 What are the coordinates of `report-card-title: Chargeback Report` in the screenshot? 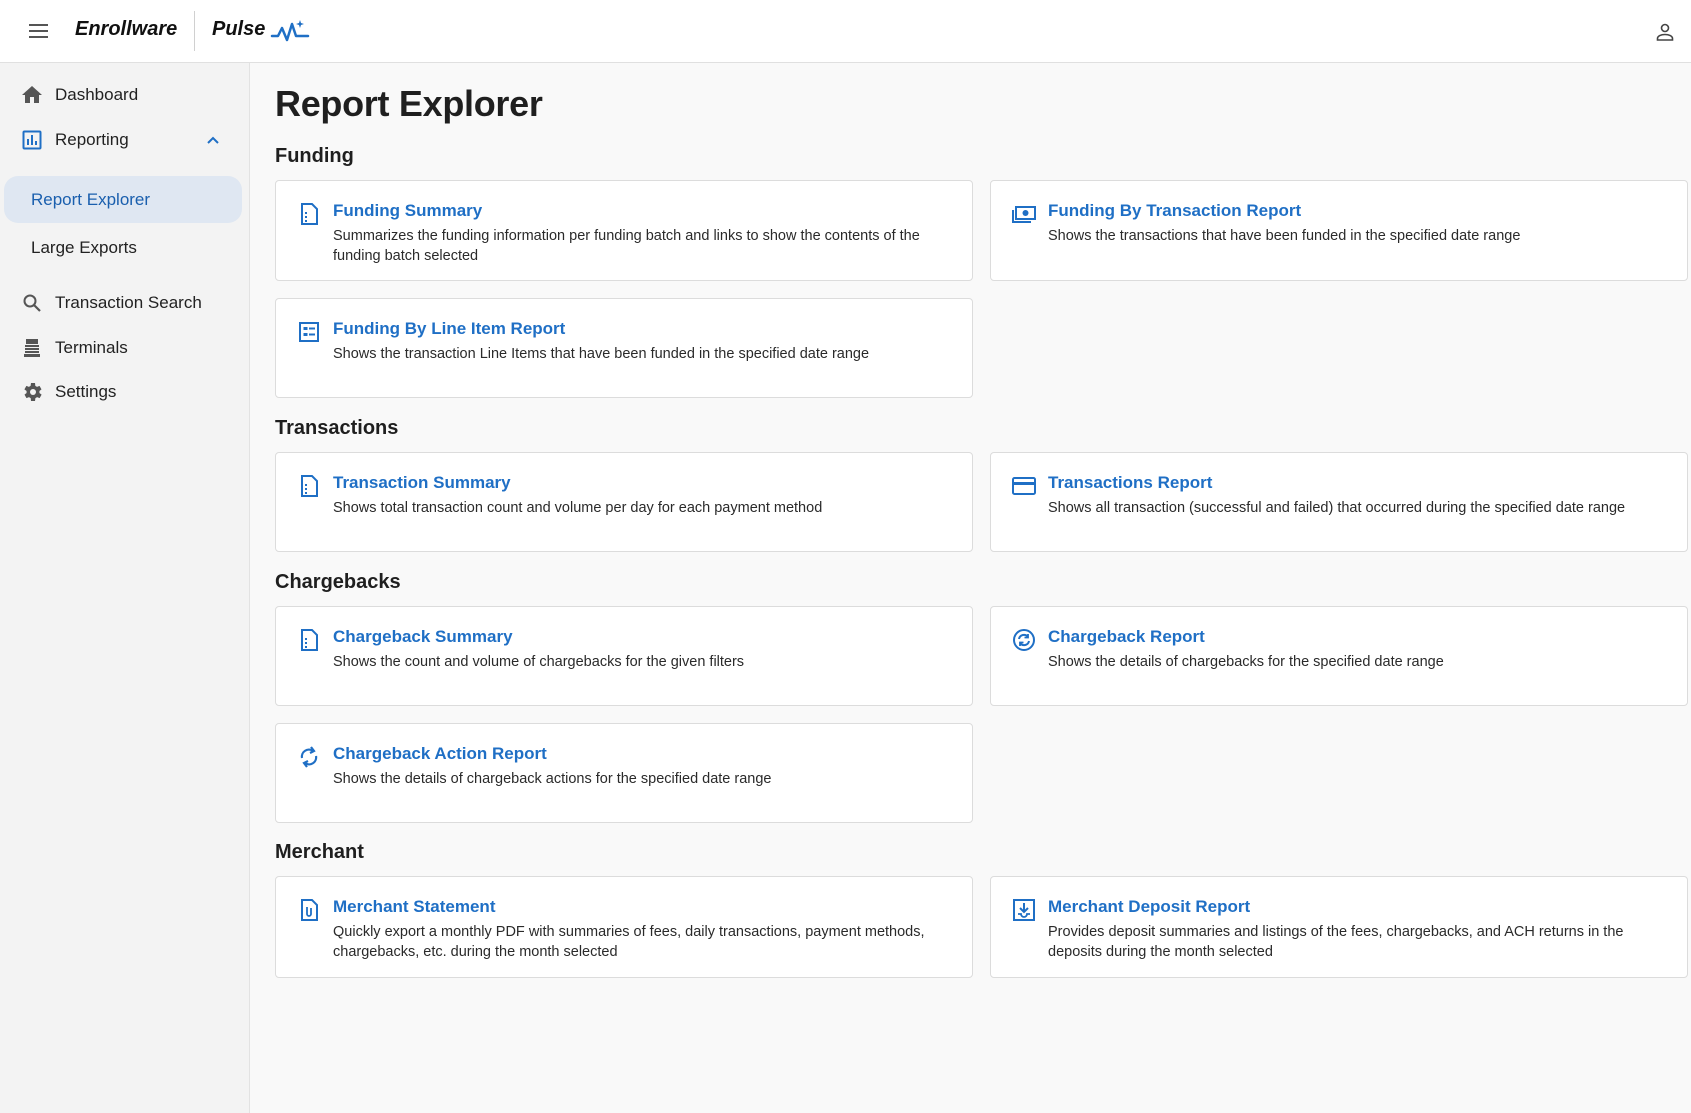 It's located at (1126, 637).